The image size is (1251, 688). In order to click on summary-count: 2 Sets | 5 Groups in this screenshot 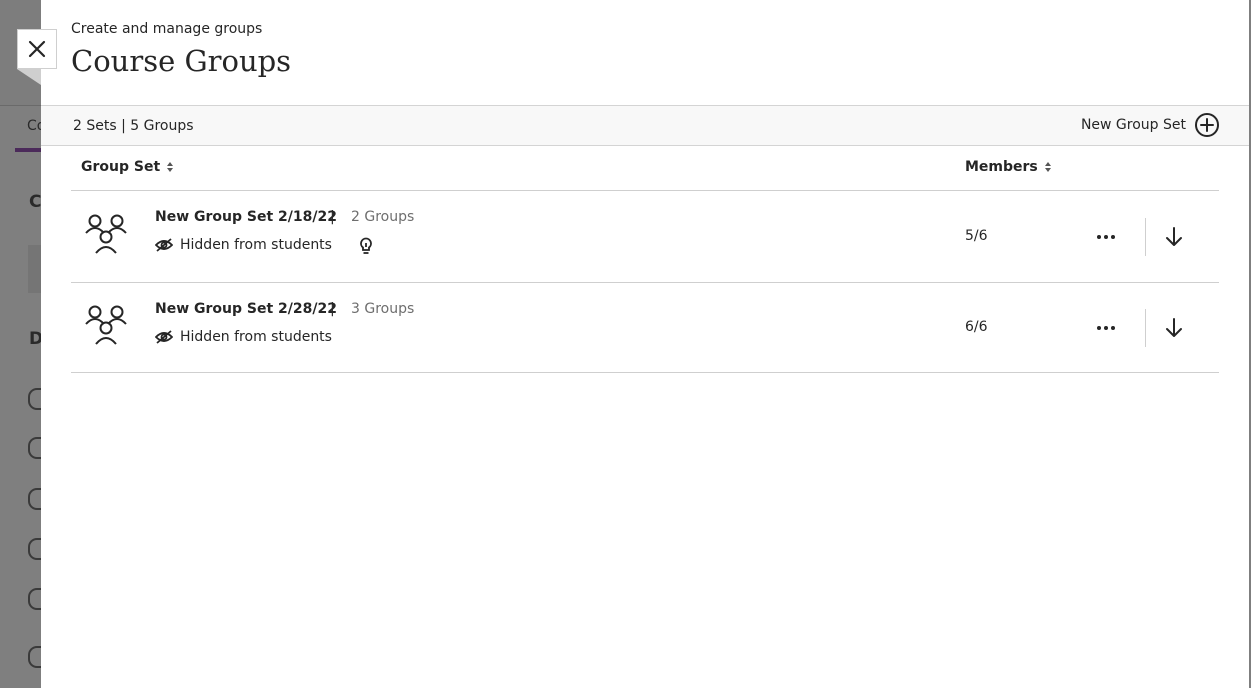, I will do `click(133, 126)`.